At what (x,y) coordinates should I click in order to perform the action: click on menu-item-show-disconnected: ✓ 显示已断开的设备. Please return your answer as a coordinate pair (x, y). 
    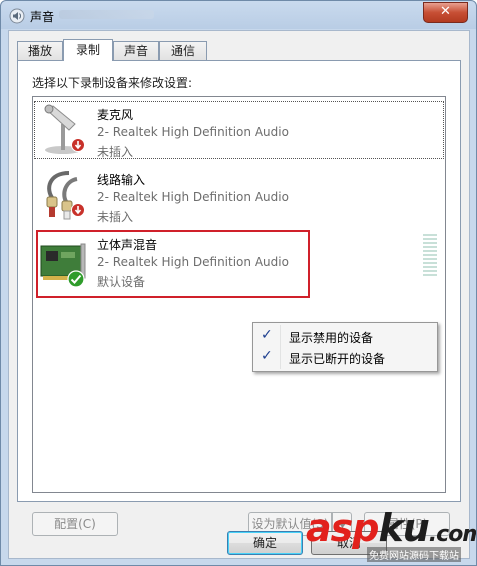
    Looking at the image, I should click on (345, 357).